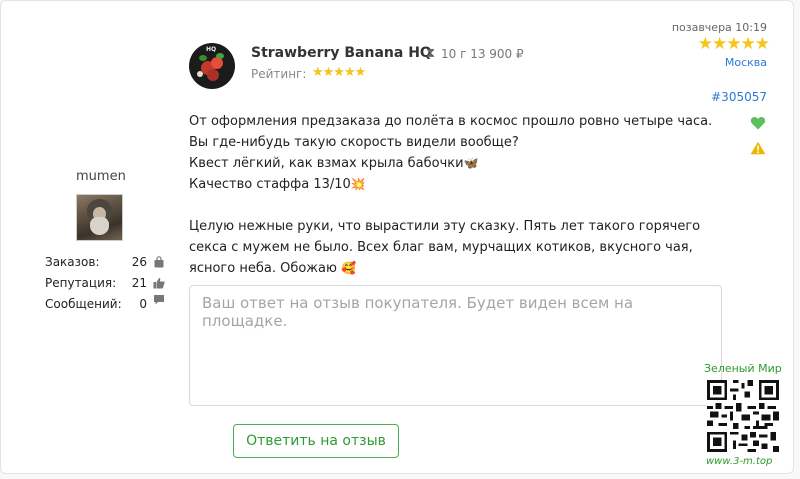  What do you see at coordinates (81, 283) in the screenshot?
I see `stat-reputation-label: Репутация:` at bounding box center [81, 283].